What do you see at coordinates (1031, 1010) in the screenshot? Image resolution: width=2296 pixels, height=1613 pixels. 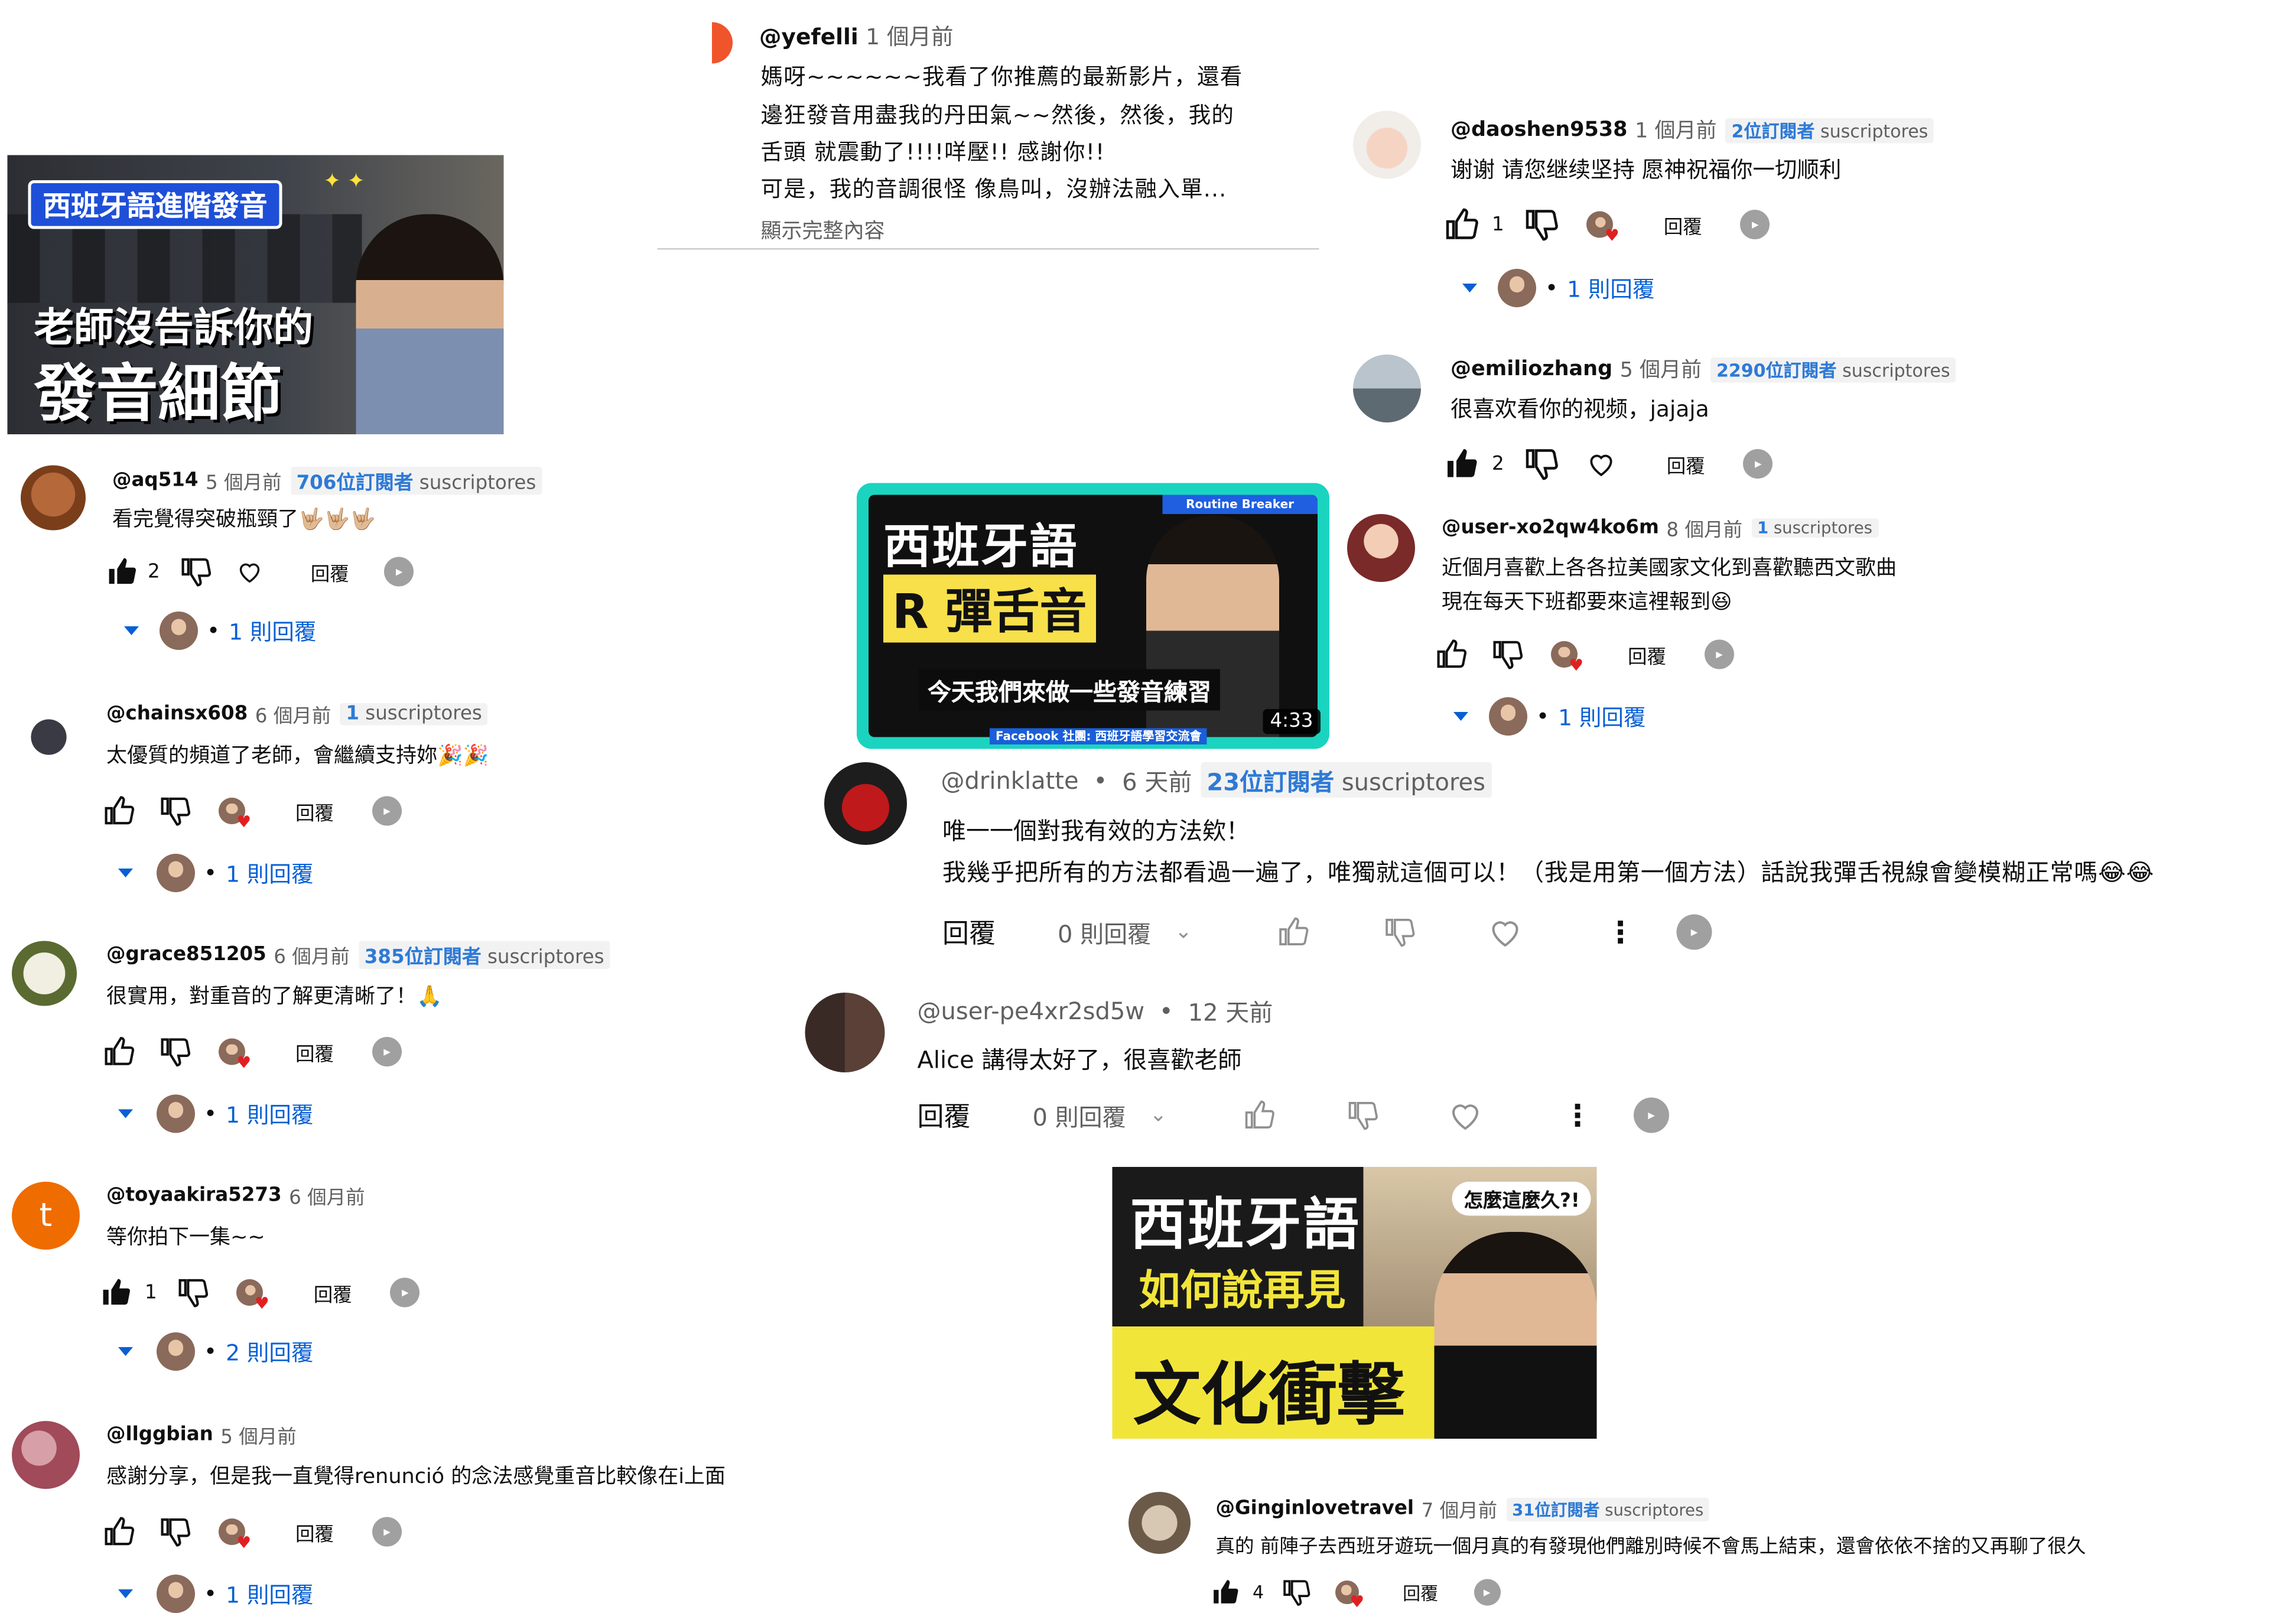 I see `author-handle: @user-pe4xr2sd5w` at bounding box center [1031, 1010].